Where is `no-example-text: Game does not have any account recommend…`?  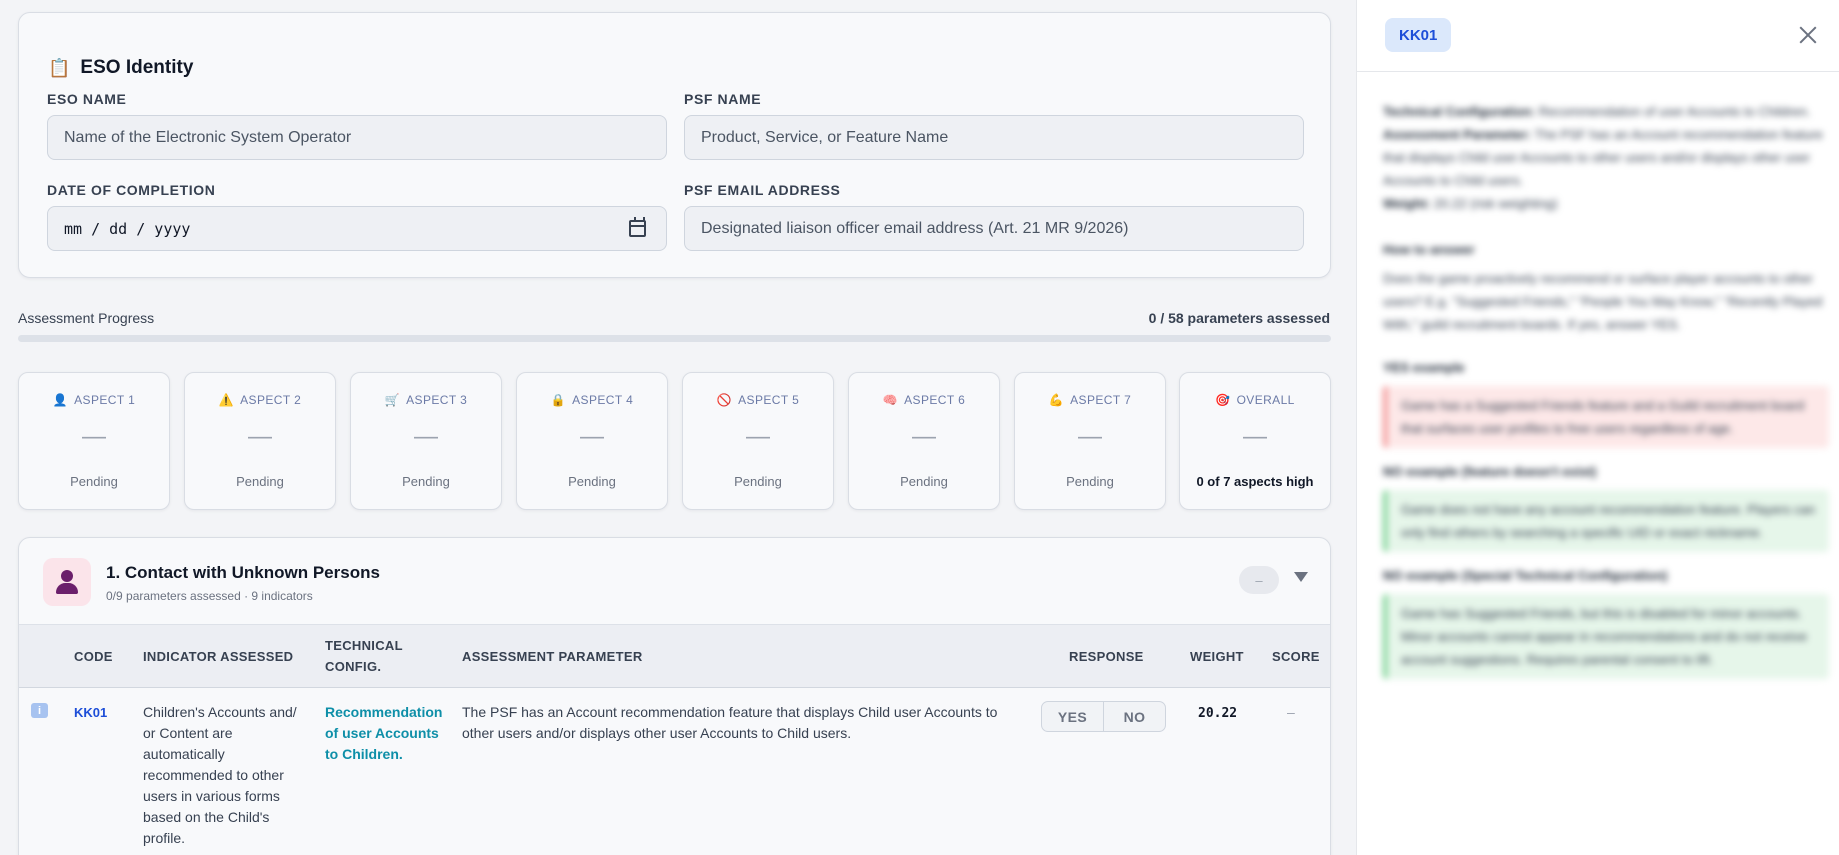 no-example-text: Game does not have any account recommend… is located at coordinates (1608, 521).